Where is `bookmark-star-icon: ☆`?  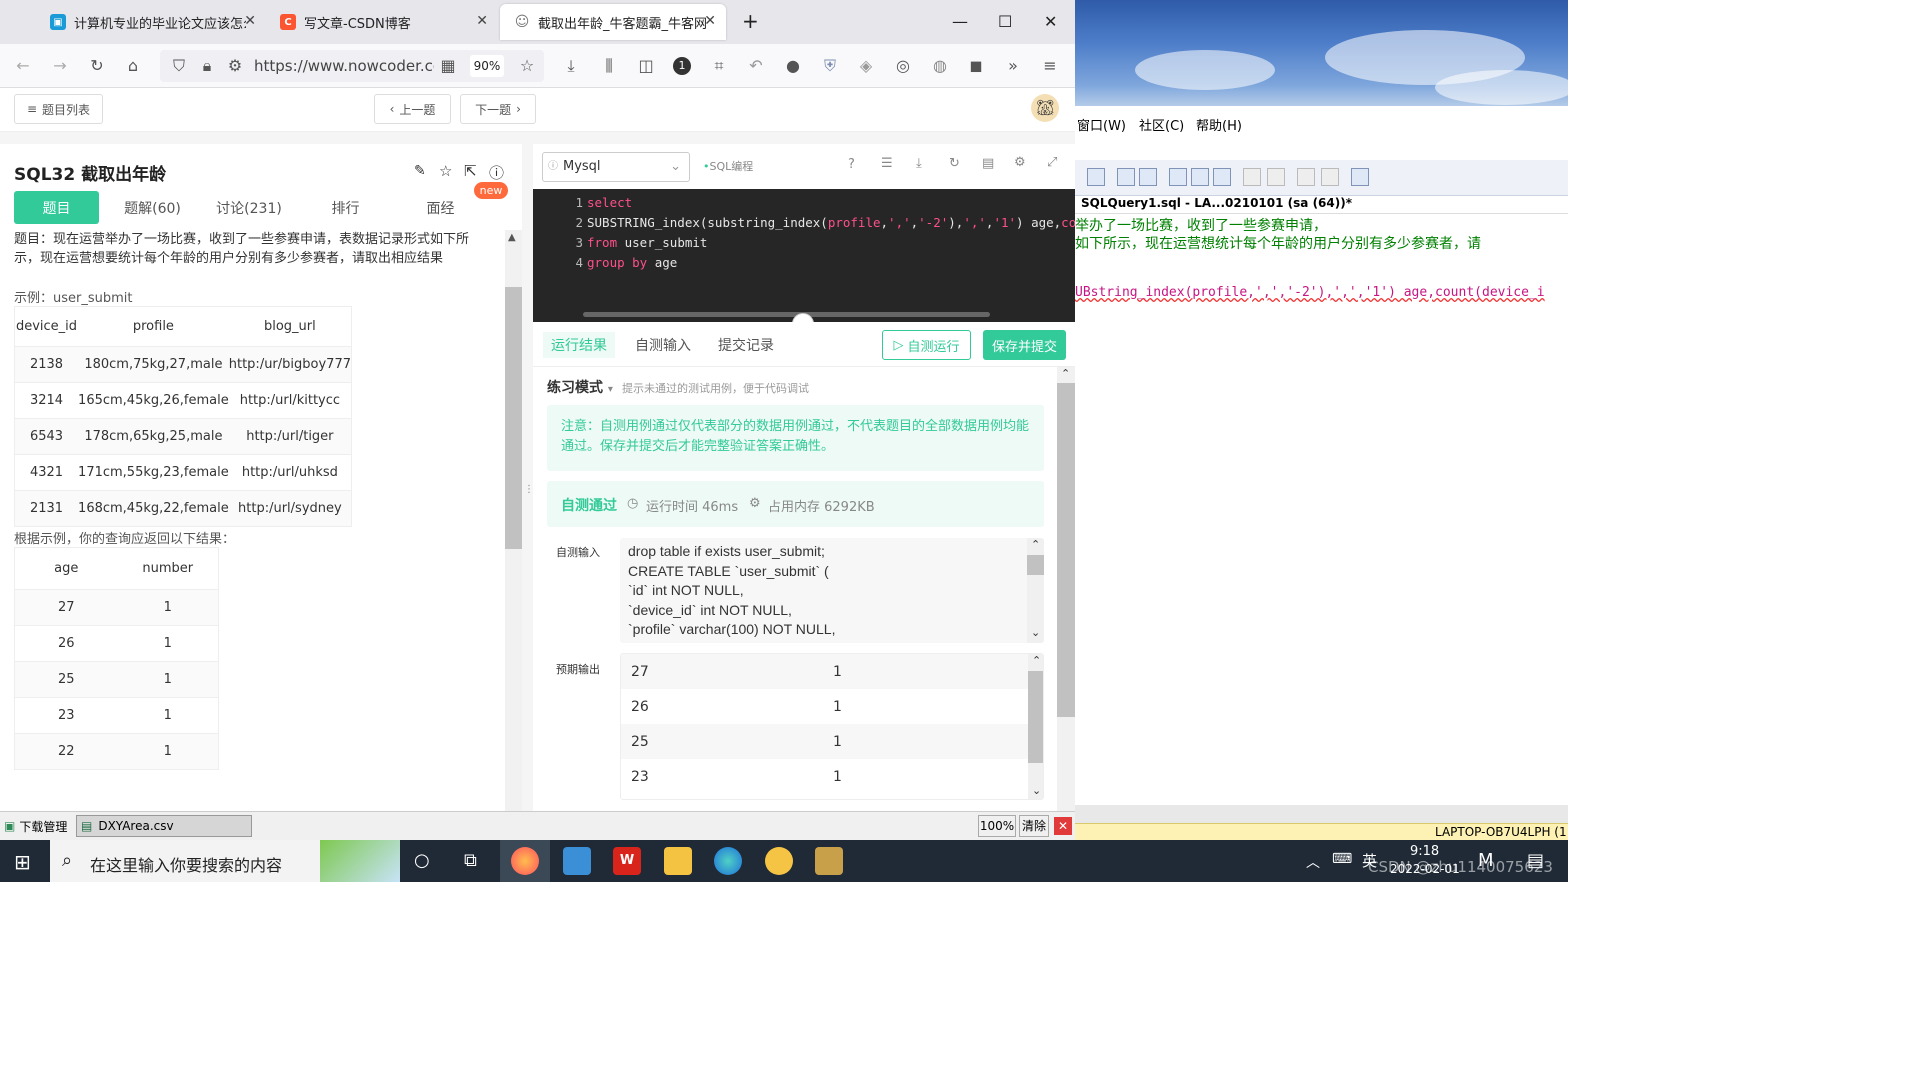
bookmark-star-icon: ☆ is located at coordinates (527, 66).